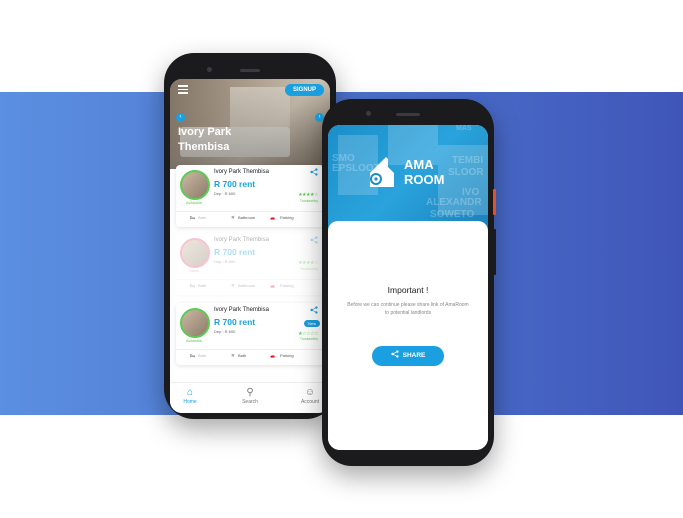 The width and height of the screenshot is (683, 518). Describe the element at coordinates (250, 126) in the screenshot. I see `hero-image: SIGNUP ‹ › Ivory Park Thembisa` at that location.